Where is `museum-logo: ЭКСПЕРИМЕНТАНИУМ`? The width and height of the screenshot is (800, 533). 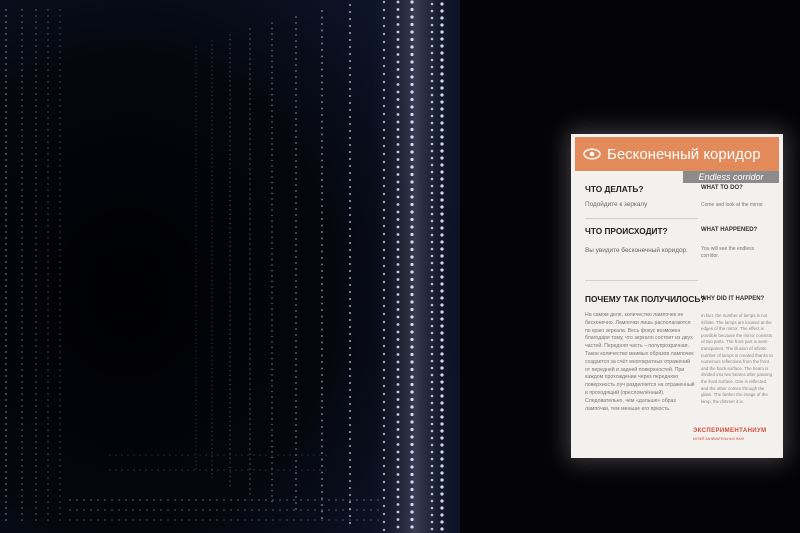 museum-logo: ЭКСПЕРИМЕНТАНИУМ is located at coordinates (730, 431).